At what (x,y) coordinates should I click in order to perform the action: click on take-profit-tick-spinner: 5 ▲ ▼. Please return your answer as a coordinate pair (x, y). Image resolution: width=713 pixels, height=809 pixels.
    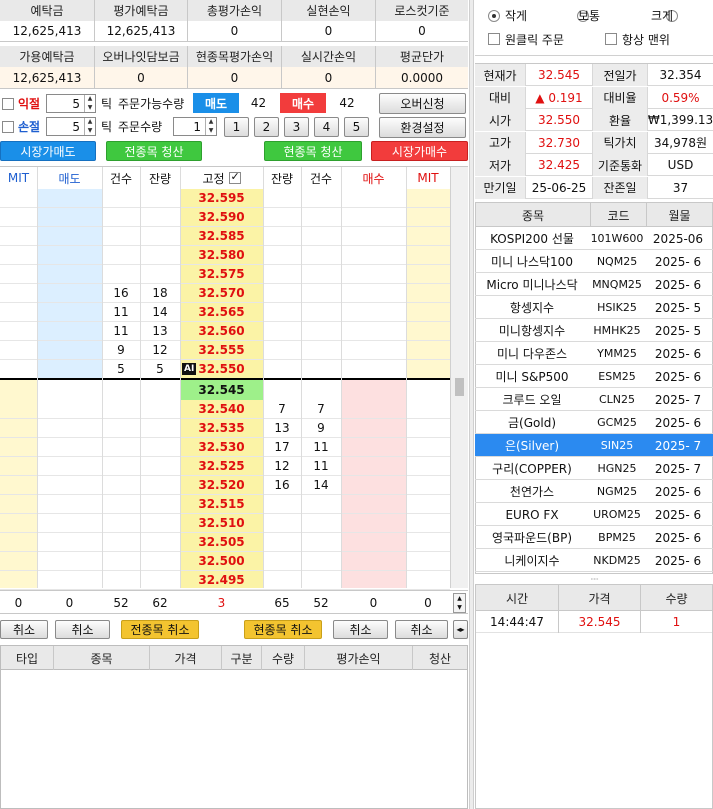
    Looking at the image, I should click on (71, 103).